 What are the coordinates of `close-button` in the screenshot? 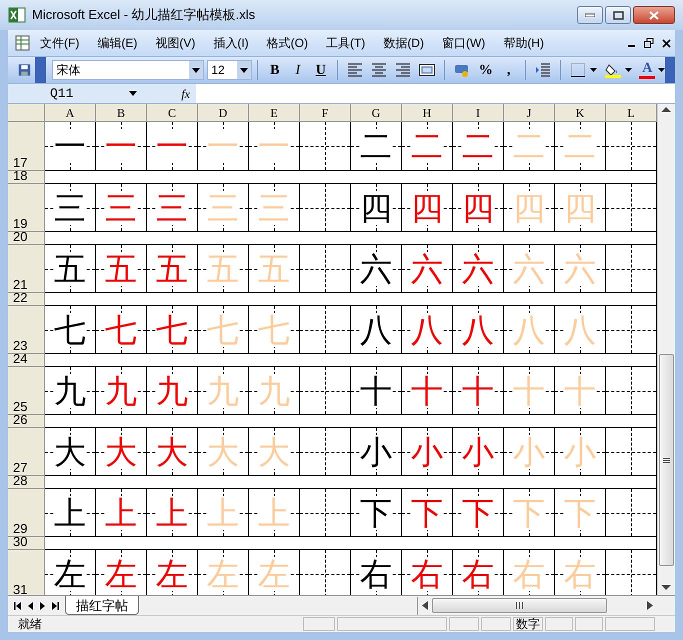 It's located at (654, 15).